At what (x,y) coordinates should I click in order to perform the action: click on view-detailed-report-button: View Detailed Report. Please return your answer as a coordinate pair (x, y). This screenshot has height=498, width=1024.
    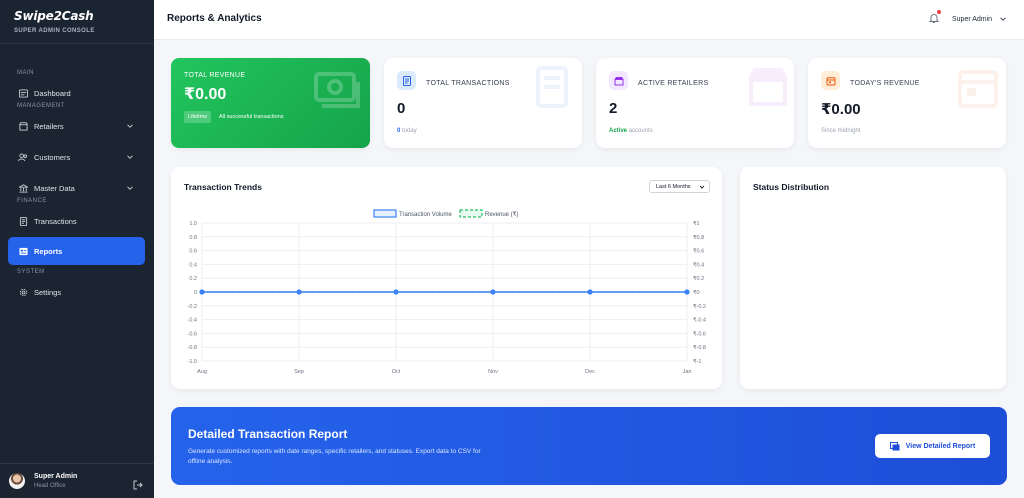
    Looking at the image, I should click on (932, 446).